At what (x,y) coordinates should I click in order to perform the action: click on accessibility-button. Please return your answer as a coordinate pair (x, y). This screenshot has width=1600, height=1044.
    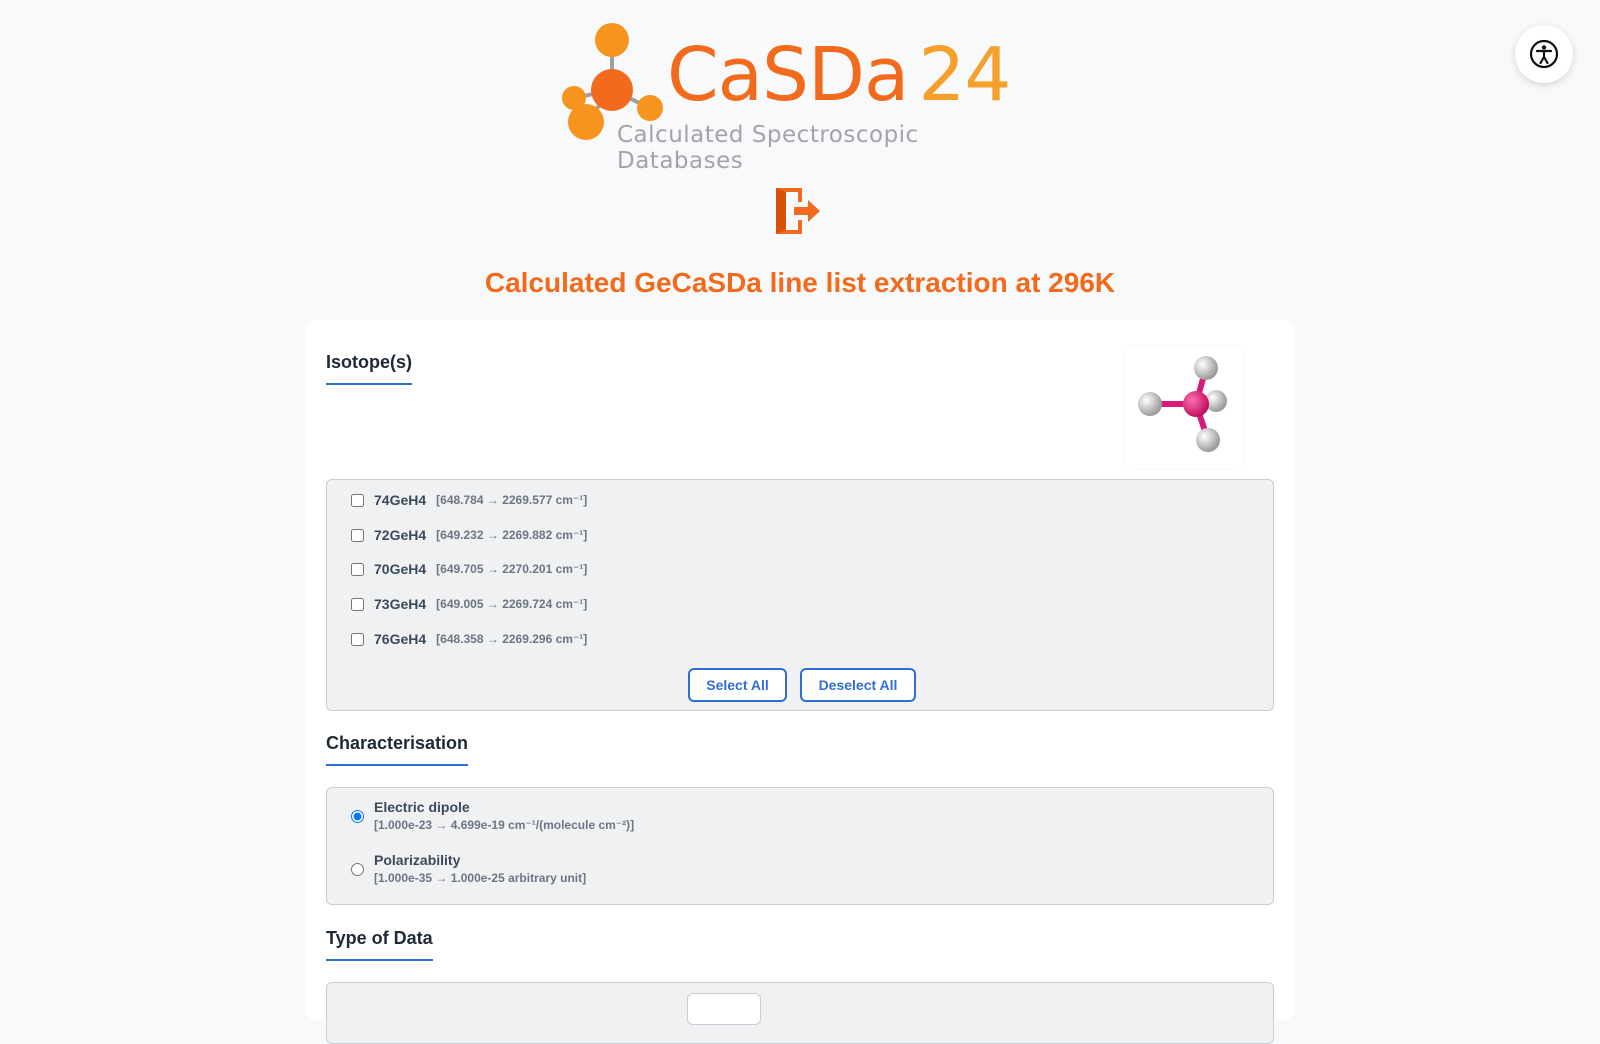
    Looking at the image, I should click on (1544, 54).